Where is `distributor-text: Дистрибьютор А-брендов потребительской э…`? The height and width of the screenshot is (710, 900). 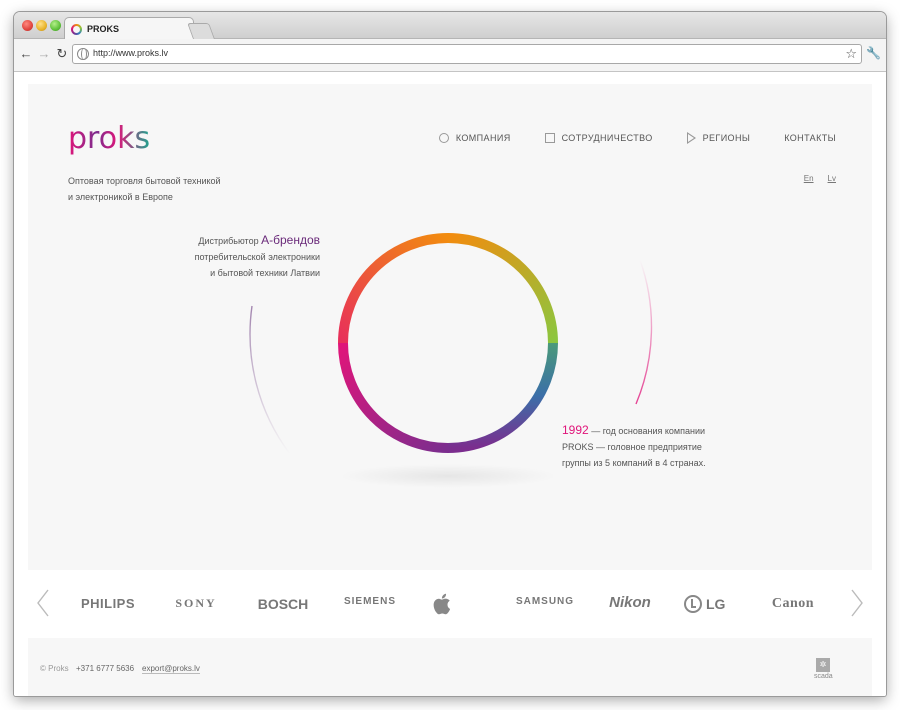
distributor-text: Дистрибьютор А-брендов потребительской э… is located at coordinates (257, 256).